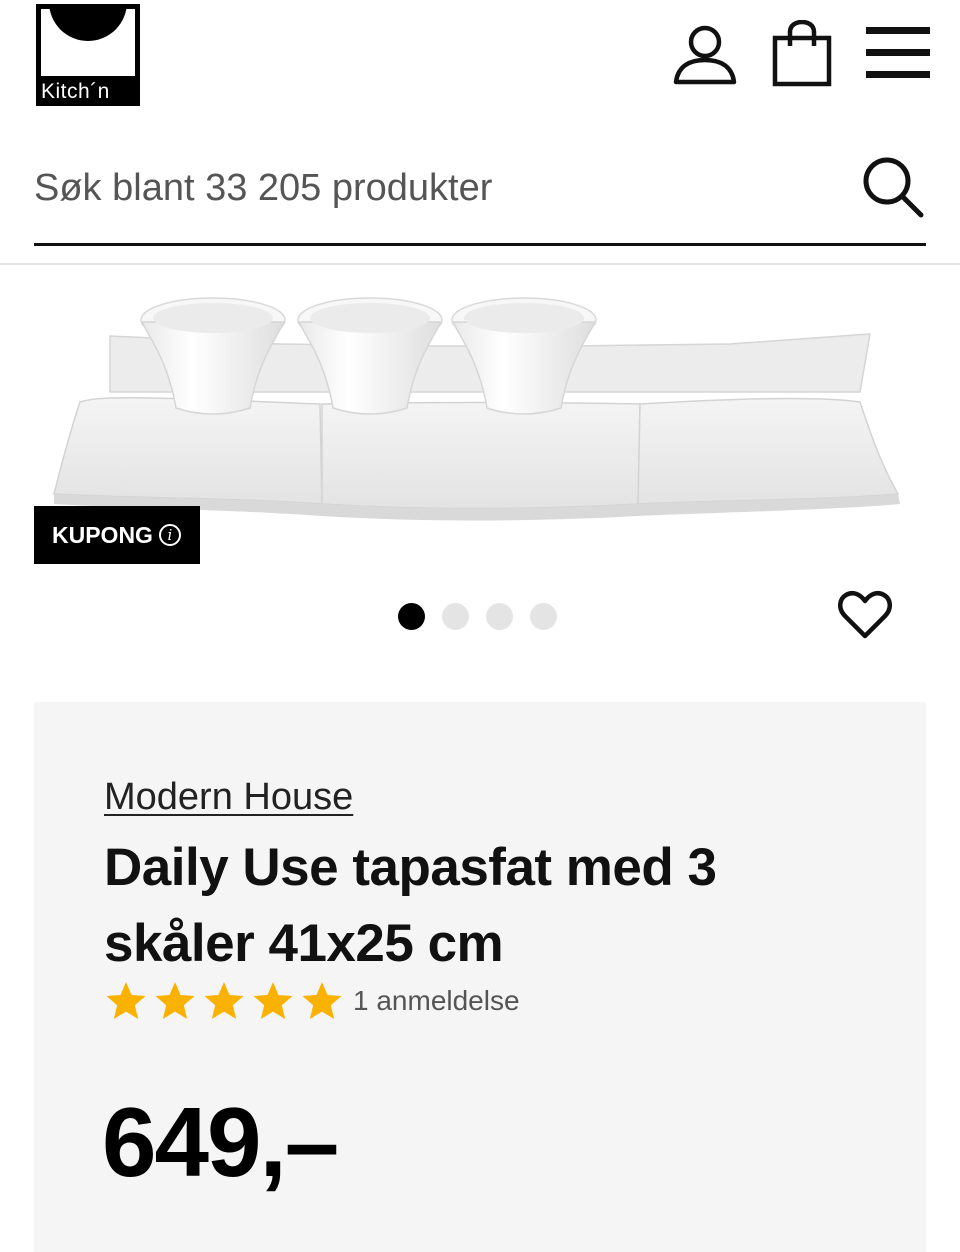  I want to click on product-title: Daily Use tapasfat med 3 skåler 41x25 cm, so click(410, 905).